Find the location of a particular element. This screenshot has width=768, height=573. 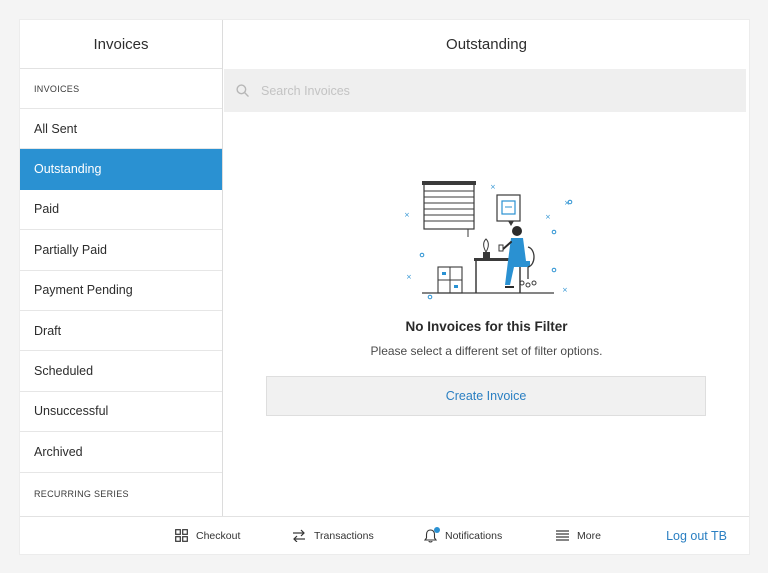

tab-checkout-label: Checkout is located at coordinates (218, 535).